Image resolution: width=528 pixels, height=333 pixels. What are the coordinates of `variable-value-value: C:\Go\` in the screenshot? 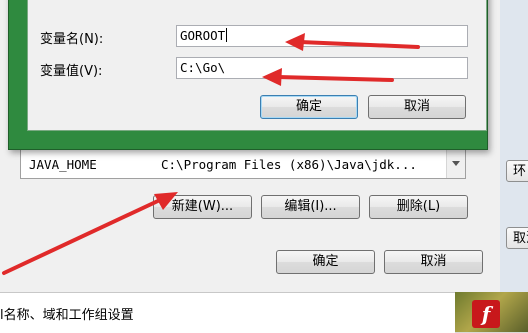 It's located at (203, 67).